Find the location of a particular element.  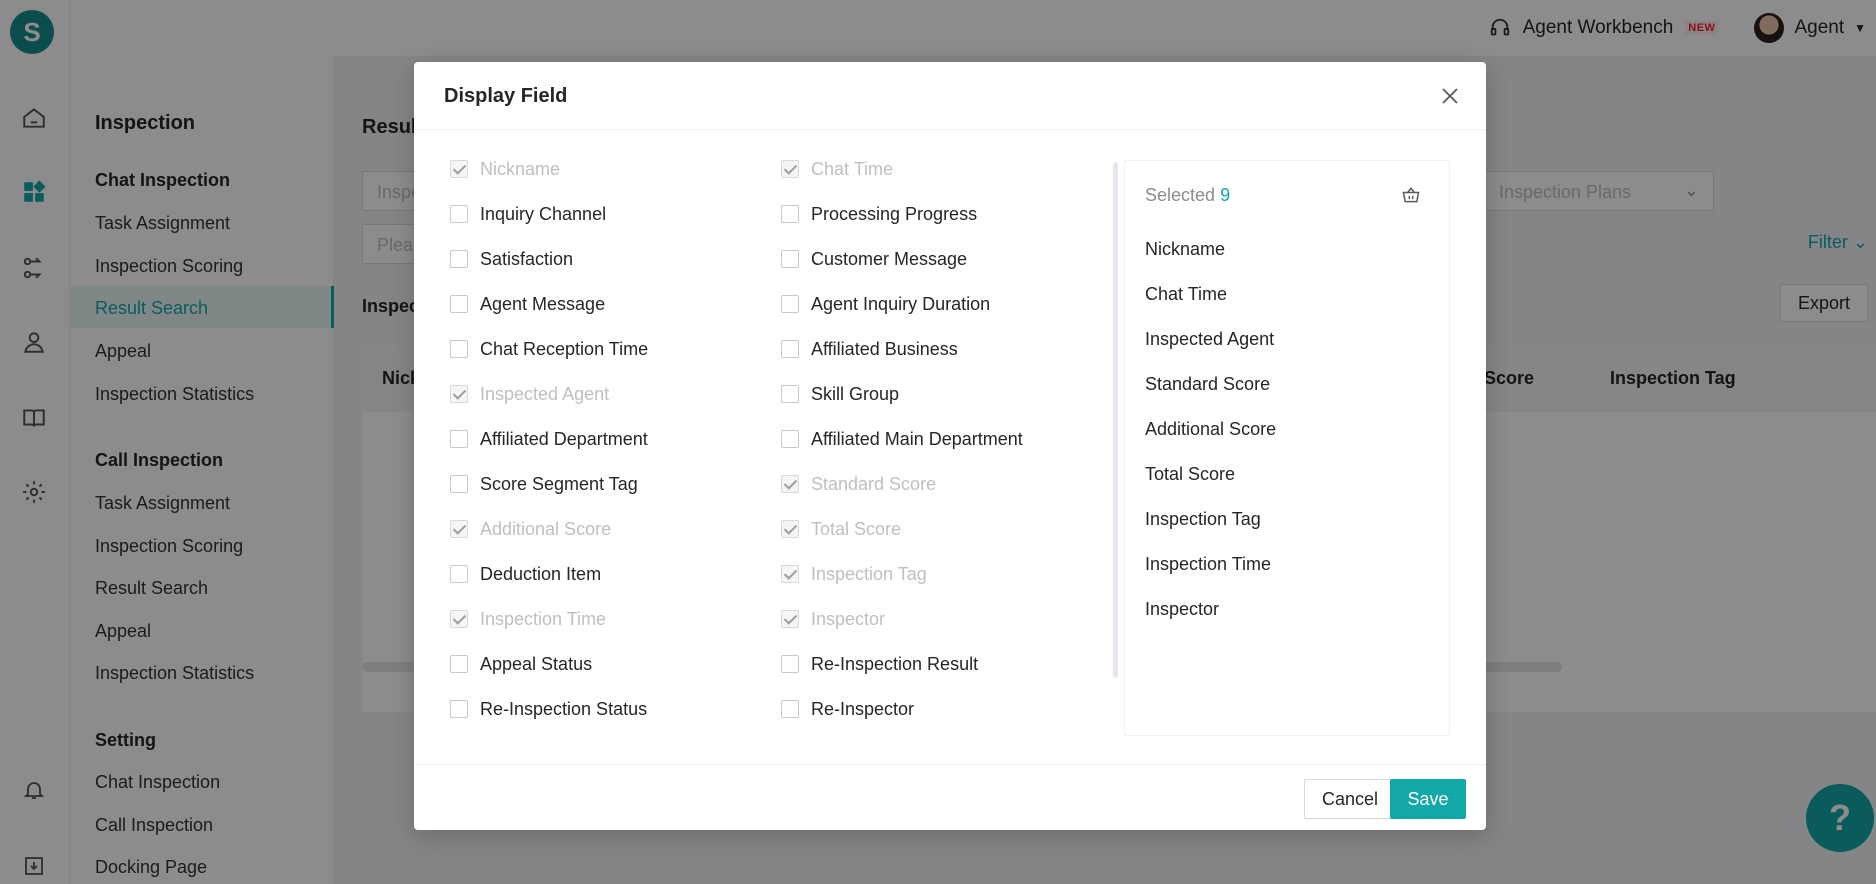

selected-count: 9 is located at coordinates (1225, 195).